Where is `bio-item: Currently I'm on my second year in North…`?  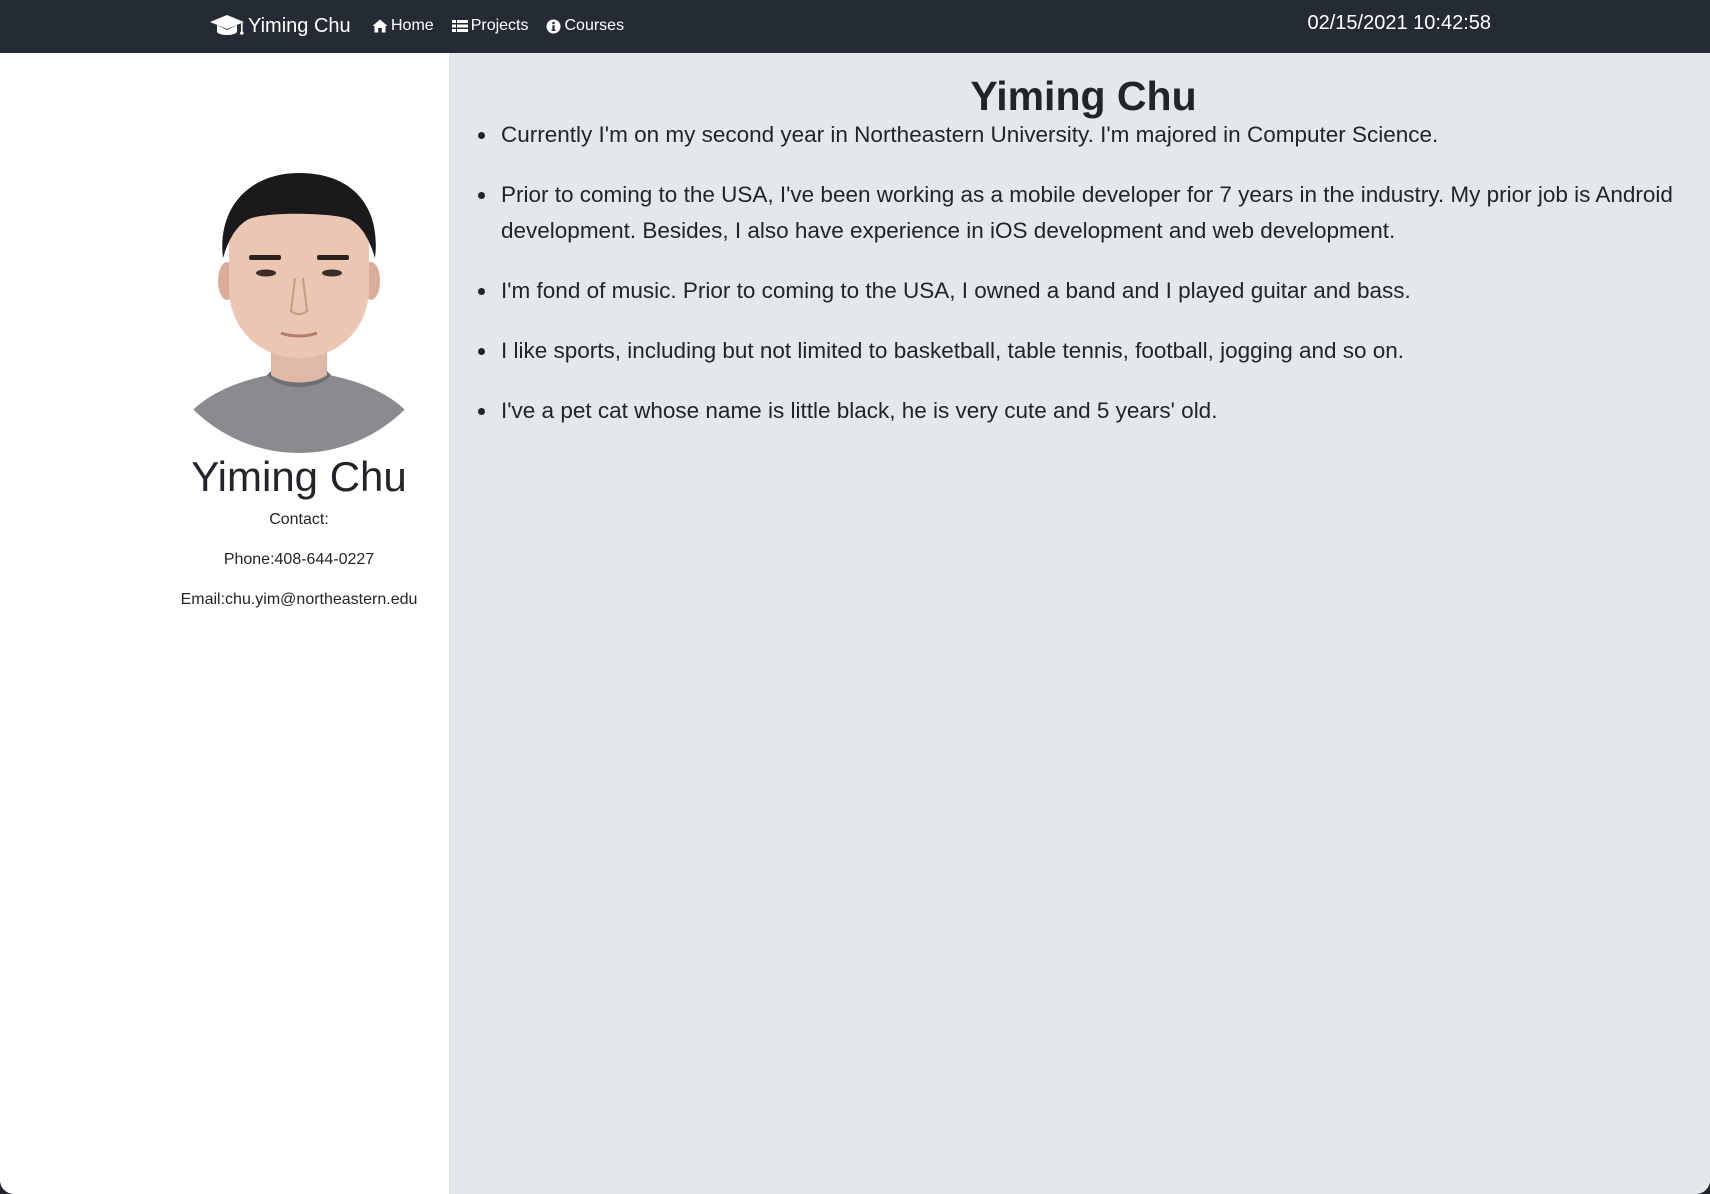 bio-item: Currently I'm on my second year in North… is located at coordinates (1092, 135).